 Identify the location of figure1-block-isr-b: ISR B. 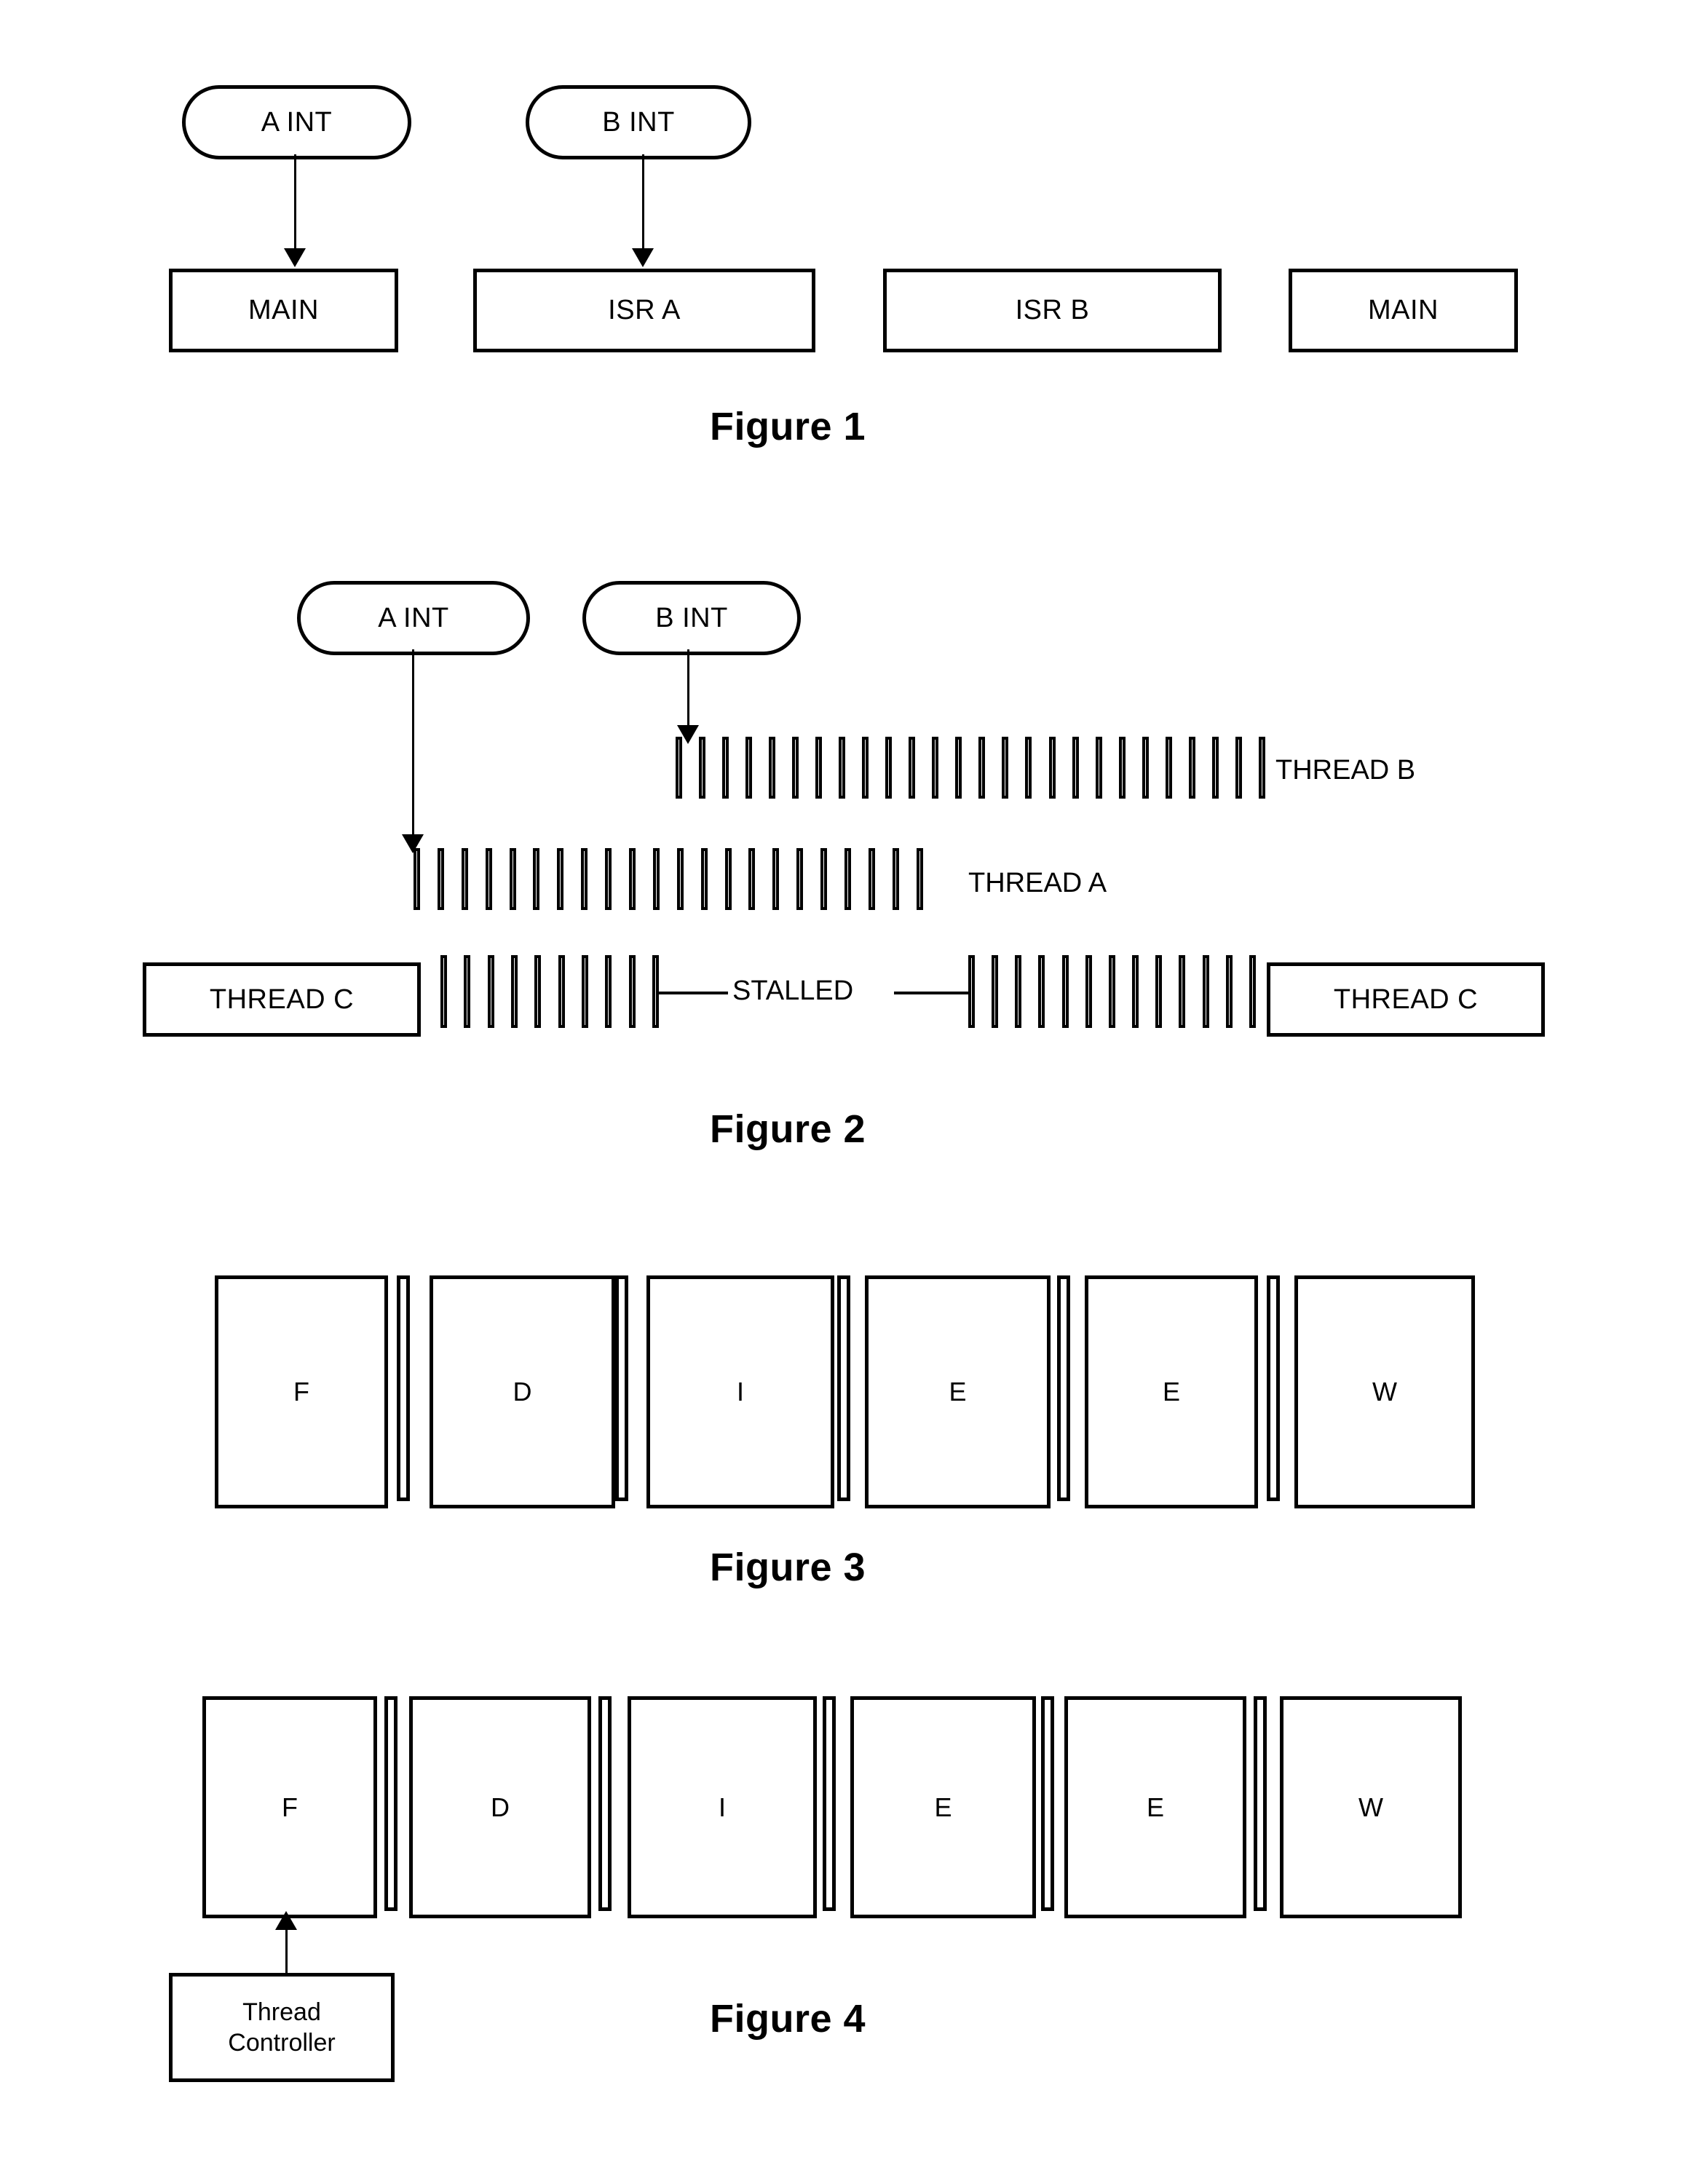
(1052, 310).